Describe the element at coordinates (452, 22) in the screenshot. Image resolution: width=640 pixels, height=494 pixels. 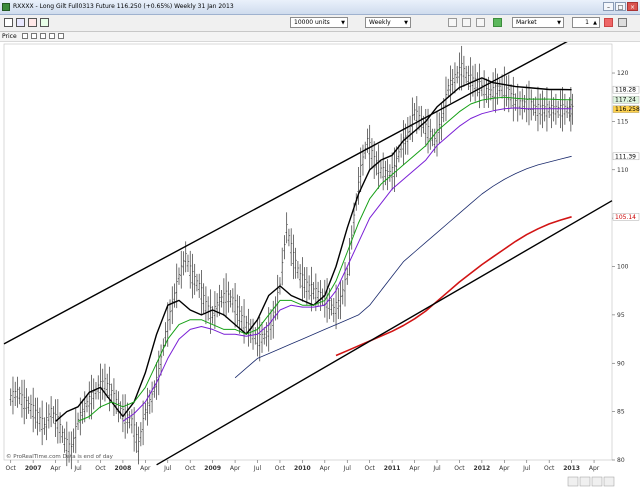
I see `grid-icon` at that location.